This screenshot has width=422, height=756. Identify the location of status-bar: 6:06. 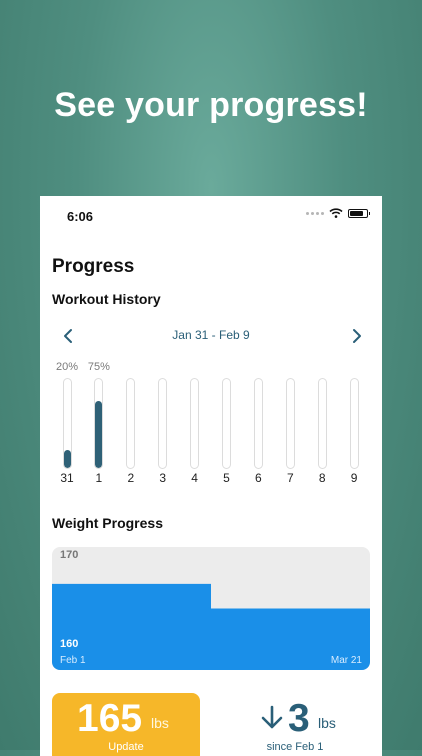
(211, 216).